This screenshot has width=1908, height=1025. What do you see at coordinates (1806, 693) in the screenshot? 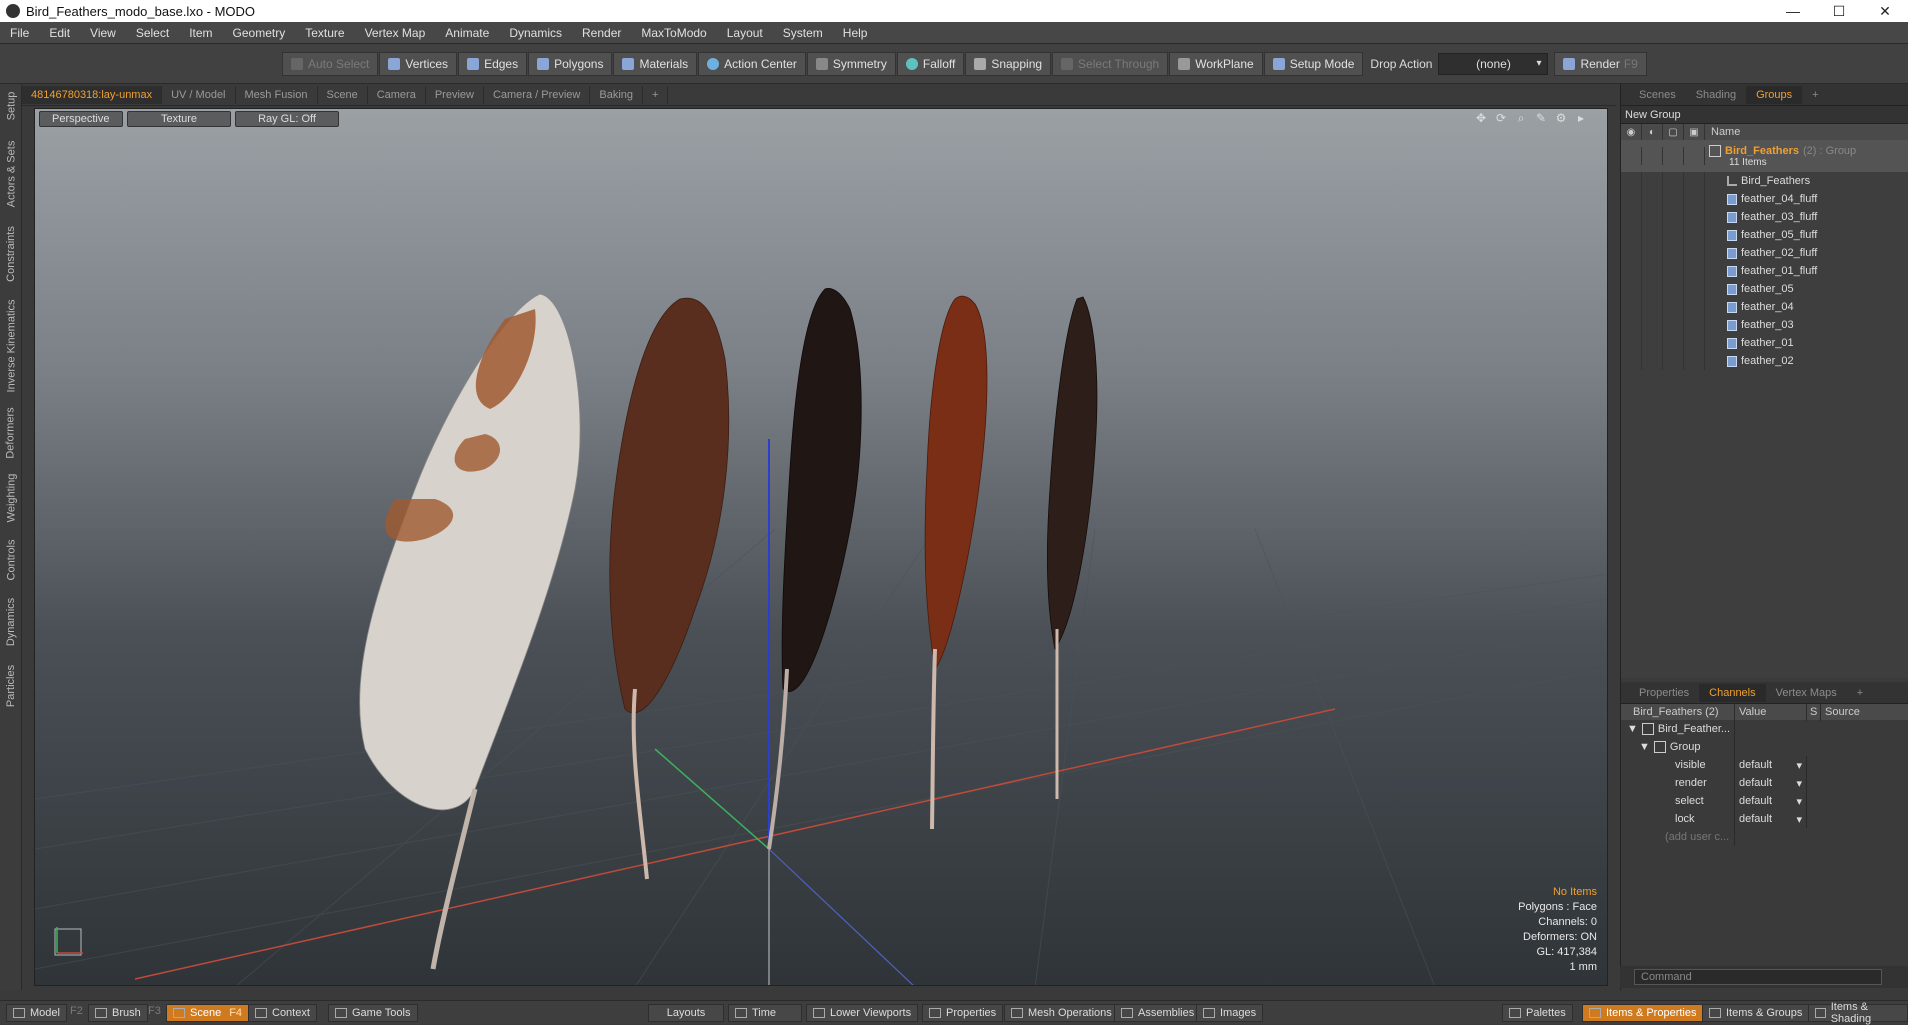
I see `tab-vertex-maps: Vertex Maps` at bounding box center [1806, 693].